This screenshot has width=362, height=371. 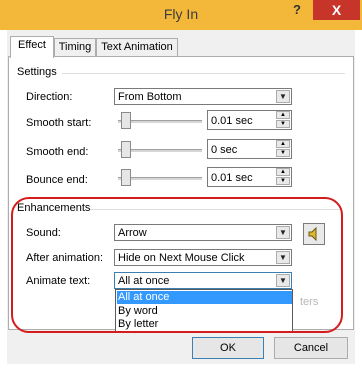 What do you see at coordinates (75, 47) in the screenshot?
I see `tab-timing: Timing` at bounding box center [75, 47].